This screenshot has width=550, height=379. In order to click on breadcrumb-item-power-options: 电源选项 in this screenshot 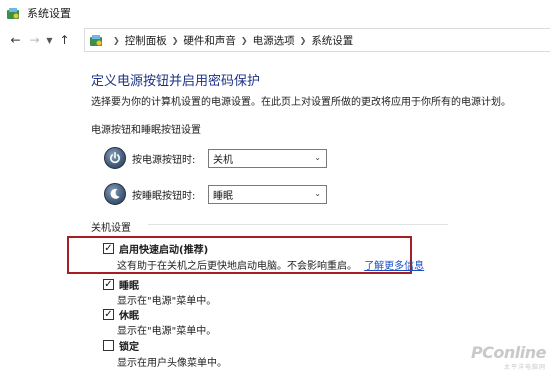, I will do `click(274, 40)`.